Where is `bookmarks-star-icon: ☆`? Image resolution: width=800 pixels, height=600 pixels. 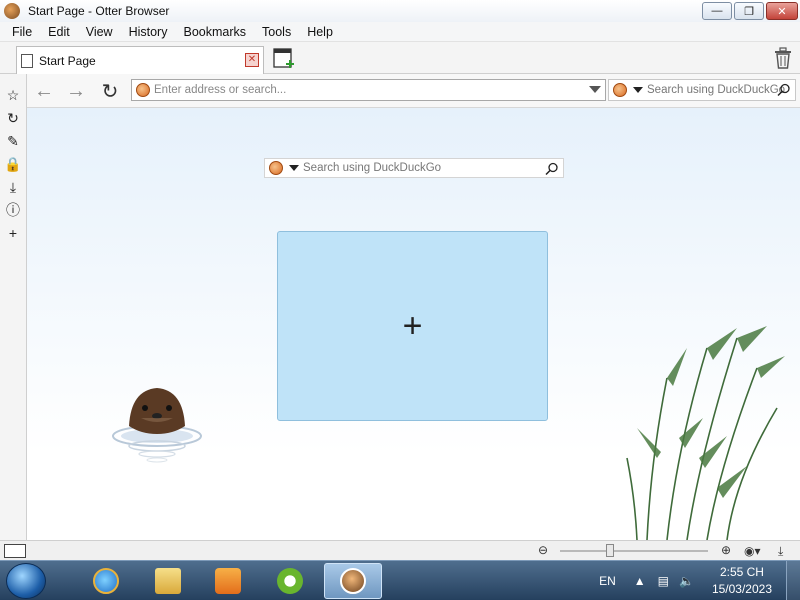
bookmarks-star-icon: ☆ is located at coordinates (13, 95).